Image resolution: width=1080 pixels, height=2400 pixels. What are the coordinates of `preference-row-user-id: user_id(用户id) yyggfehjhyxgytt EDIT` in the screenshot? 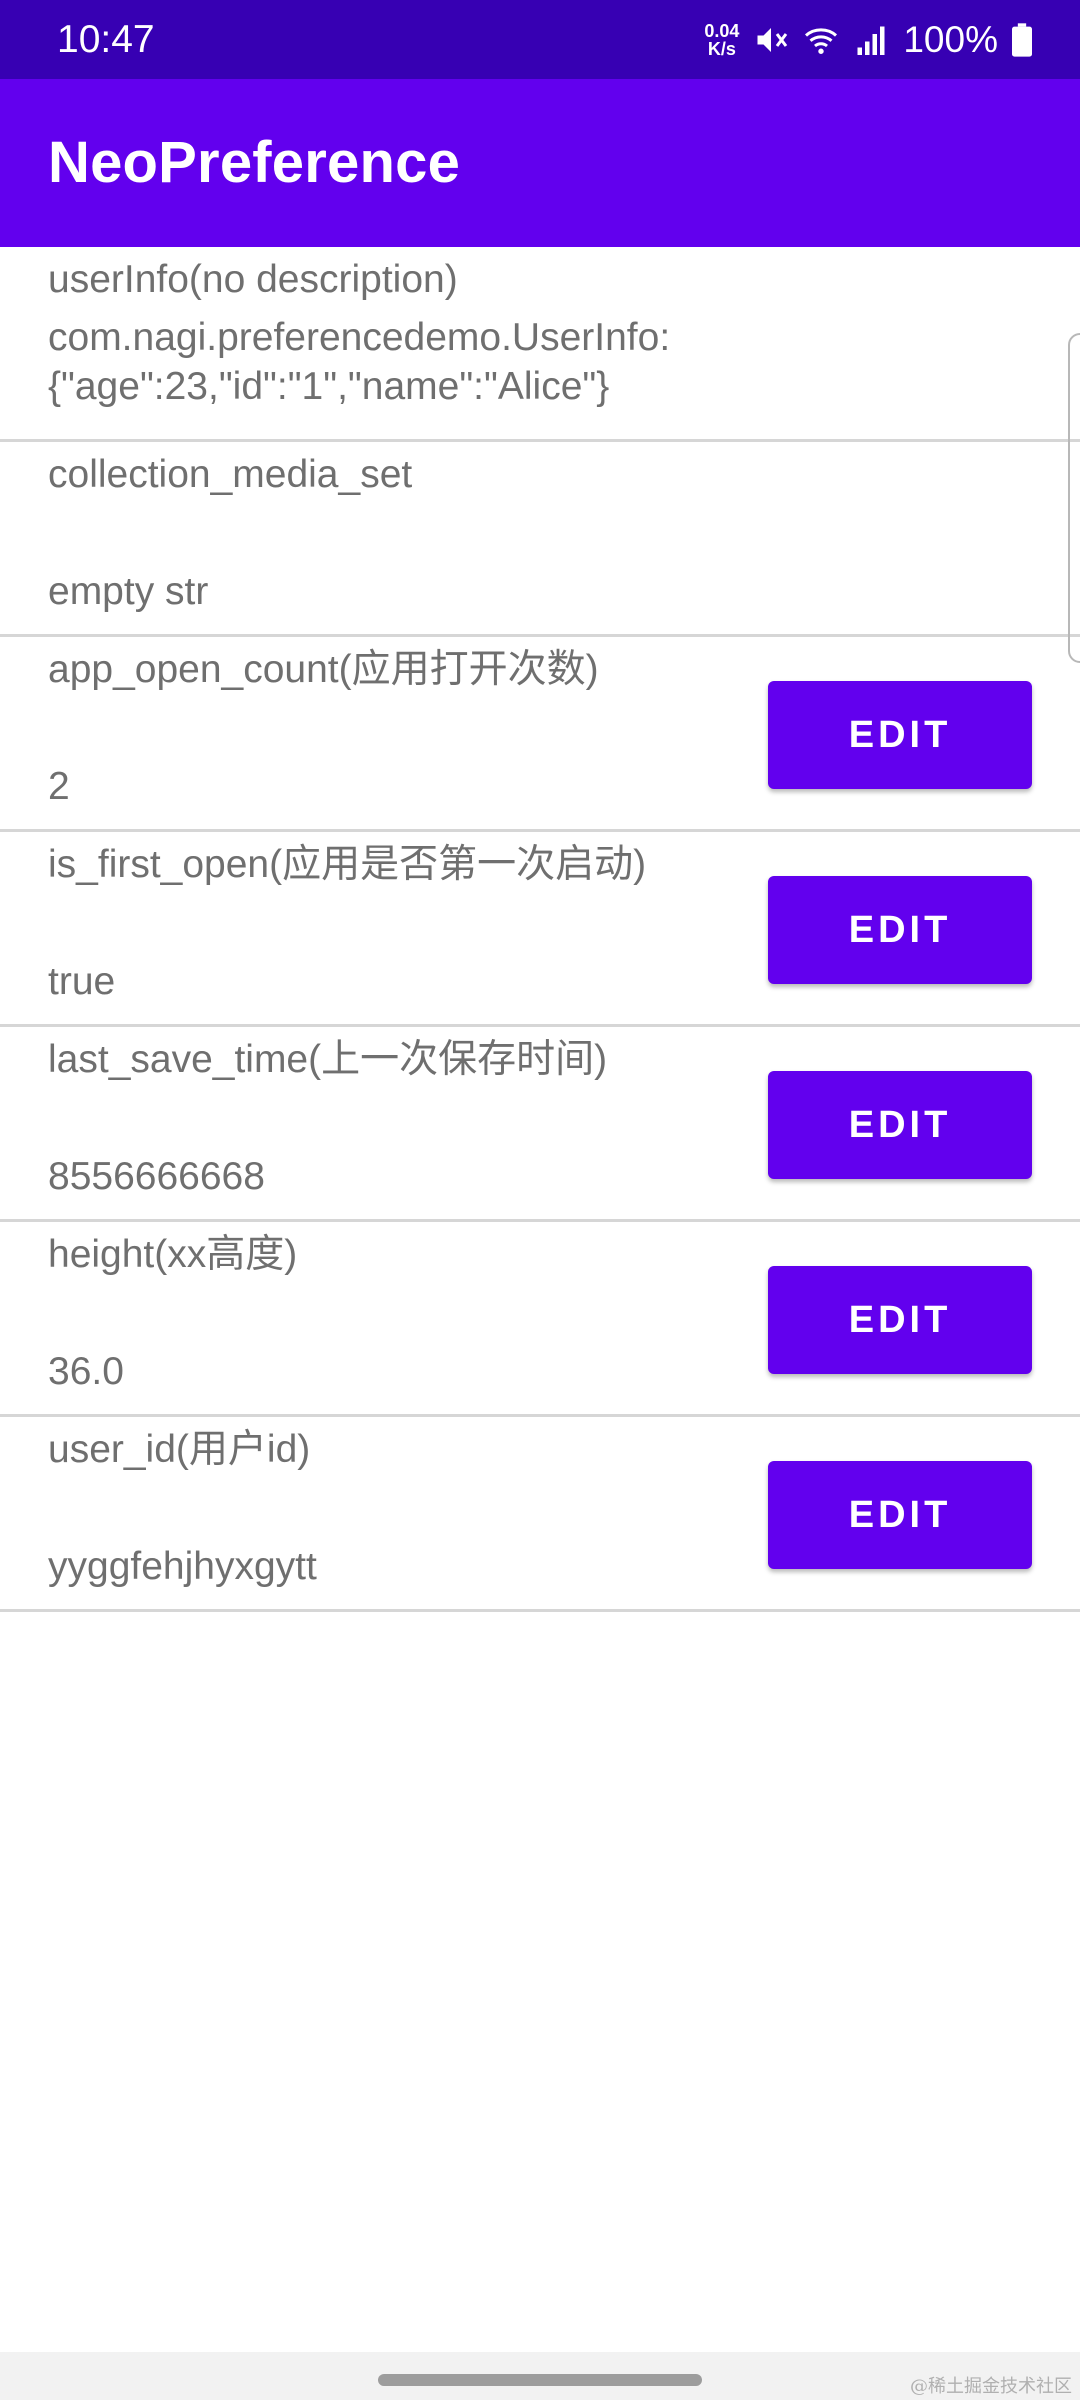 It's located at (540, 1514).